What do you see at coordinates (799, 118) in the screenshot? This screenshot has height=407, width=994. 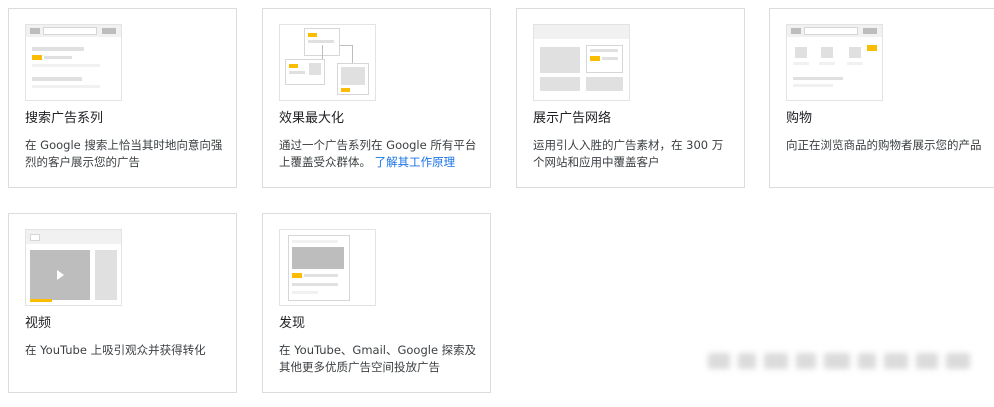 I see `card-title: 购物` at bounding box center [799, 118].